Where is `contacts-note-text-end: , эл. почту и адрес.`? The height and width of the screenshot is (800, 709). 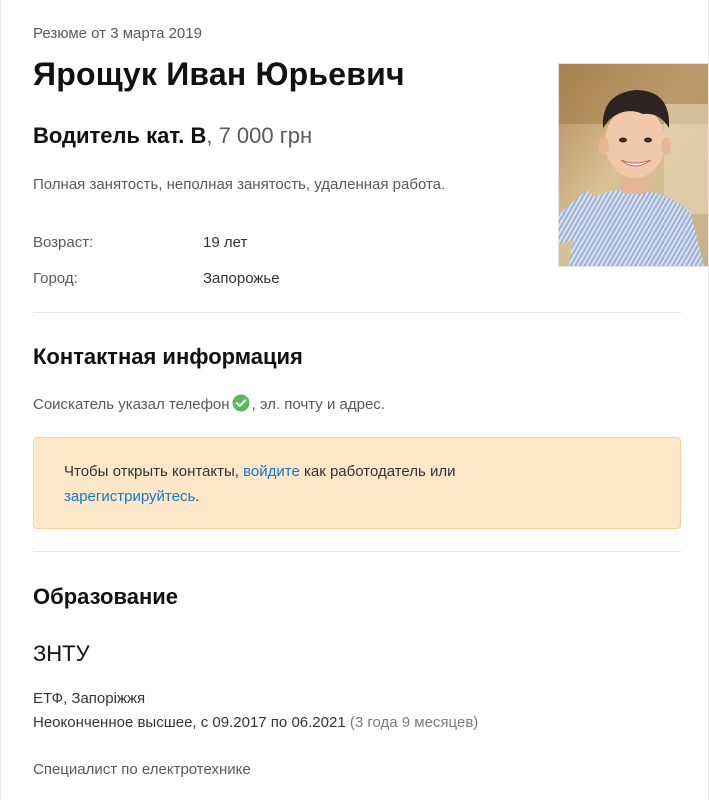
contacts-note-text-end: , эл. почту и адрес. is located at coordinates (318, 404).